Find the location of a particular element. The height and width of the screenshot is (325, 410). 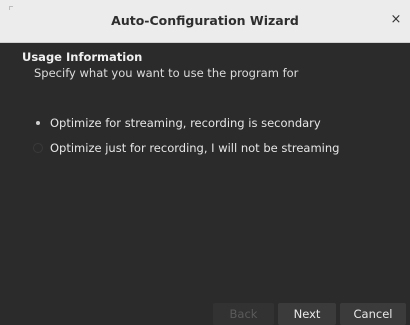

window-title: Auto-Configuration Wizard is located at coordinates (205, 20).